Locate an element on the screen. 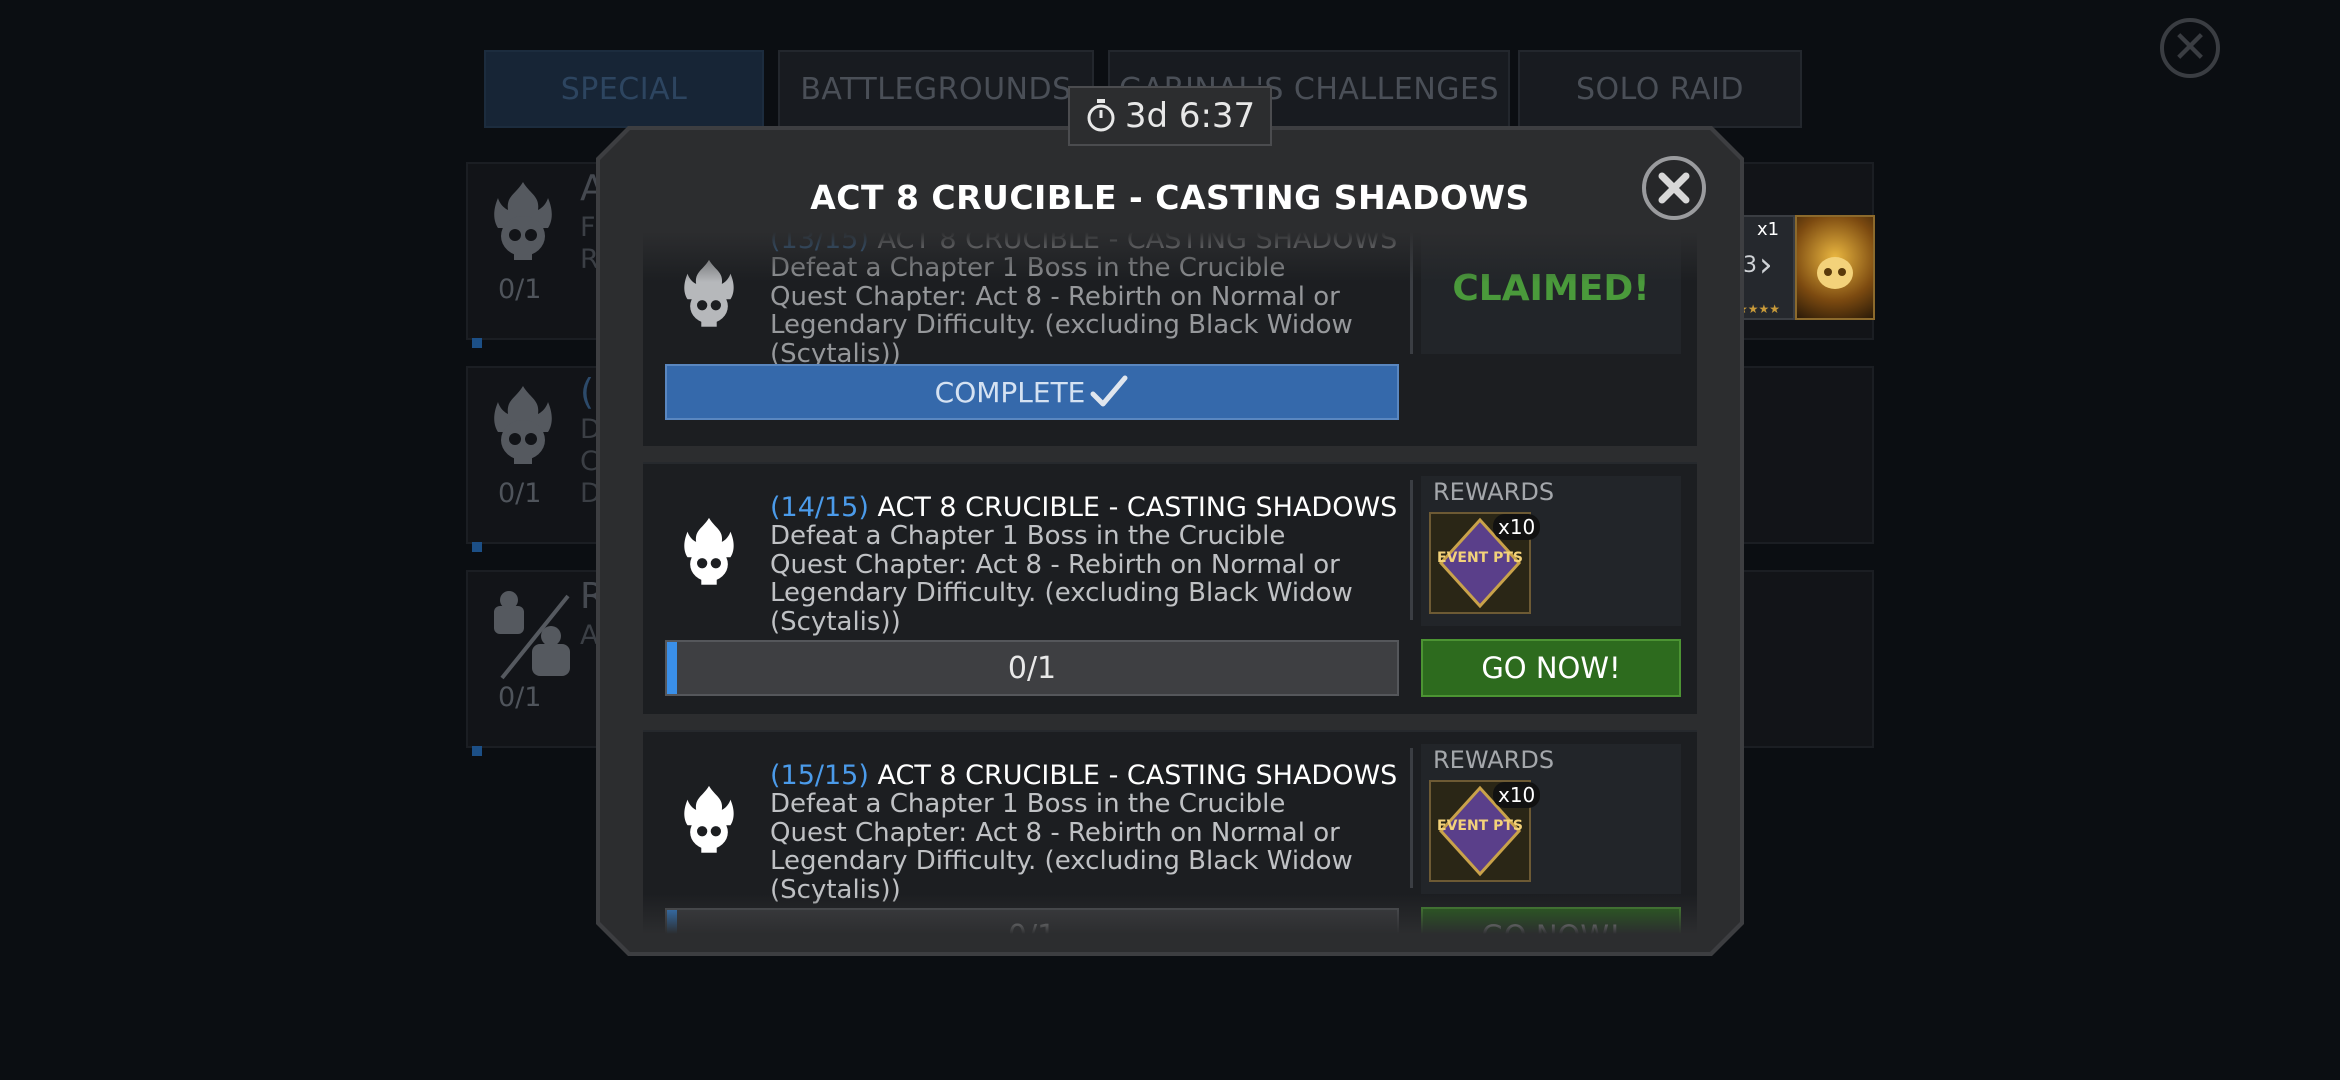 The width and height of the screenshot is (2340, 1080). quest-heading: (15/15) ACT 8 CRUCIBLE - CASTING SHADOWS is located at coordinates (1083, 775).